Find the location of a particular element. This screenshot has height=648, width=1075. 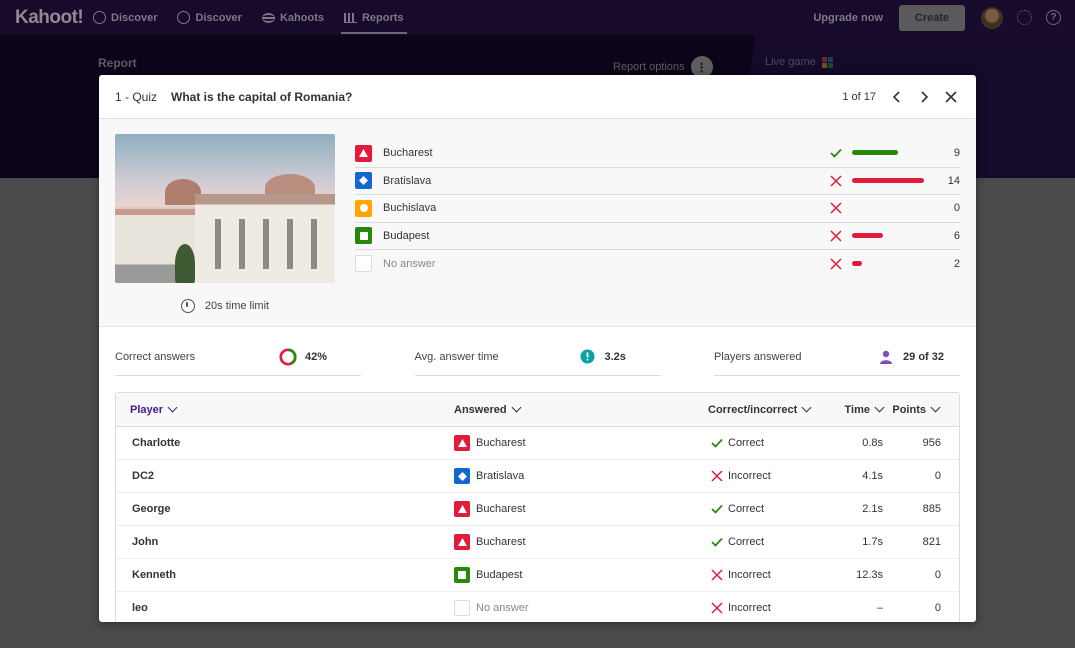

nav-reports: Reports is located at coordinates (373, 17).